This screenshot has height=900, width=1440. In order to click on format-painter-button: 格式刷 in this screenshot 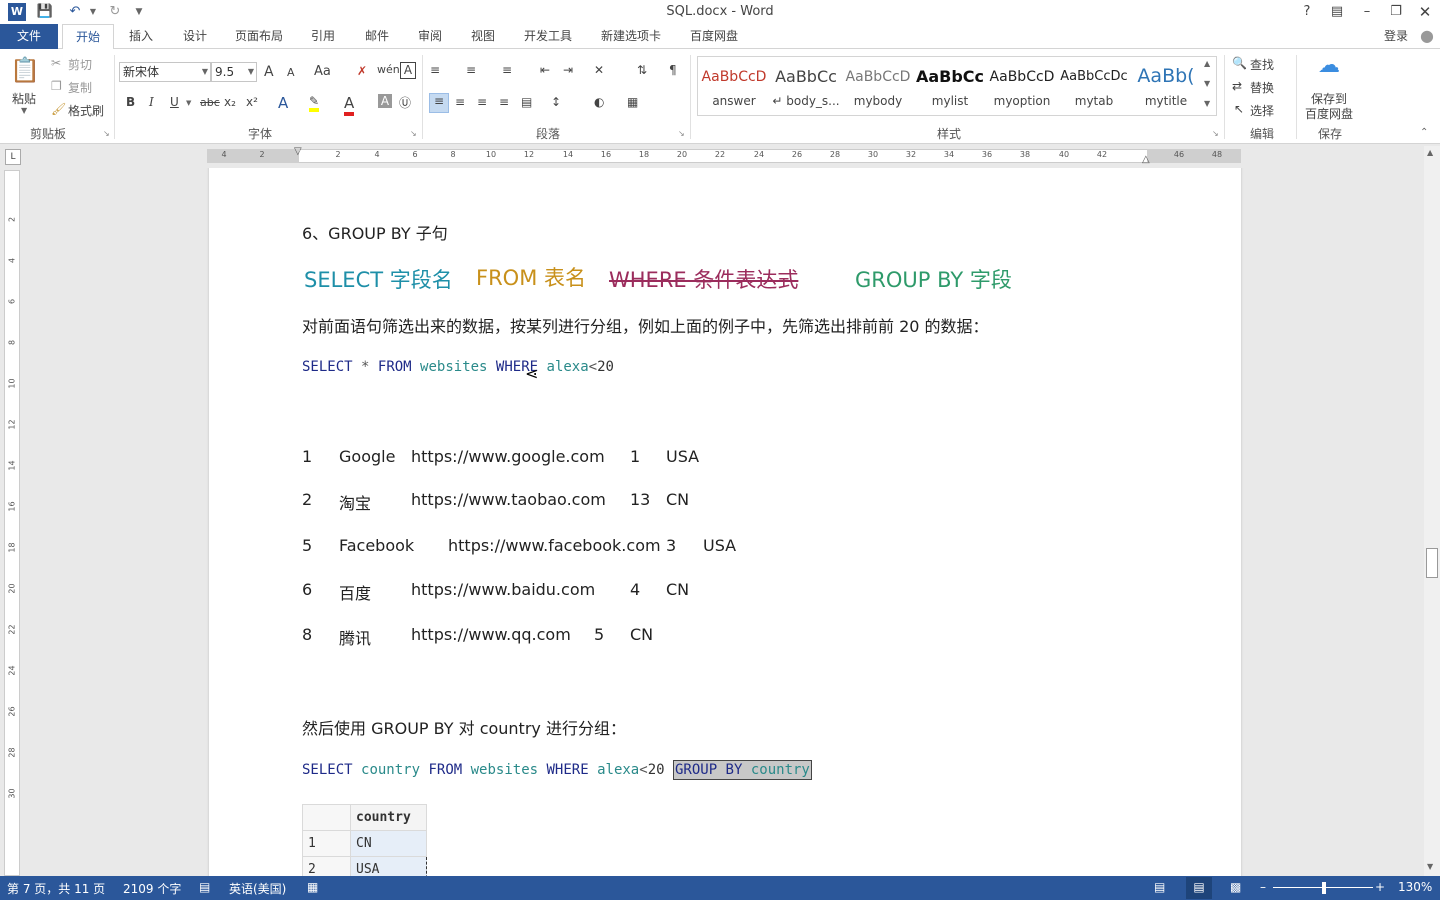, I will do `click(86, 110)`.